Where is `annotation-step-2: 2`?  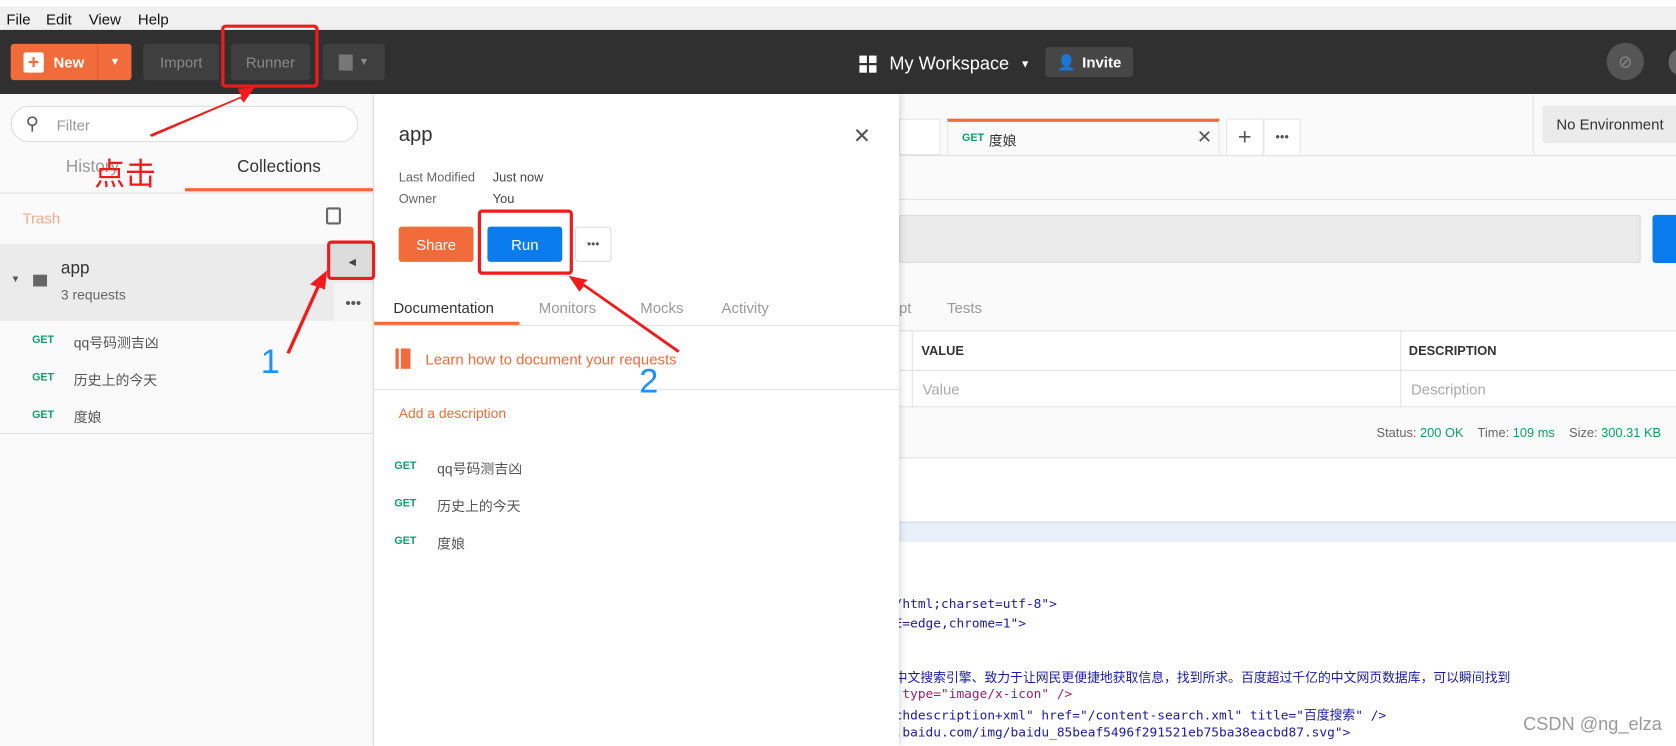
annotation-step-2: 2 is located at coordinates (649, 380).